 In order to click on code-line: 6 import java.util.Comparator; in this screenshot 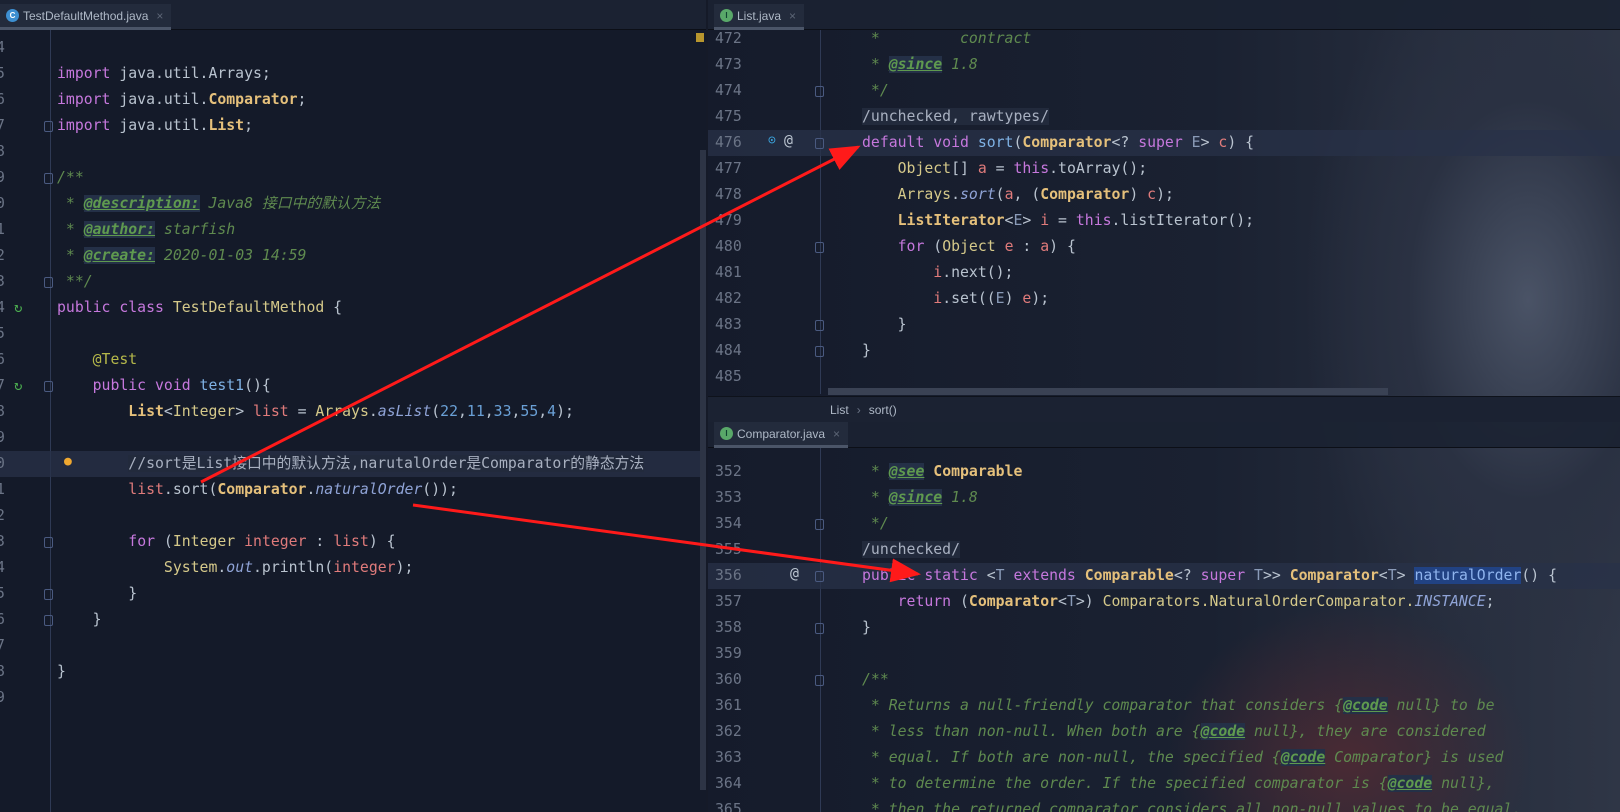, I will do `click(353, 100)`.